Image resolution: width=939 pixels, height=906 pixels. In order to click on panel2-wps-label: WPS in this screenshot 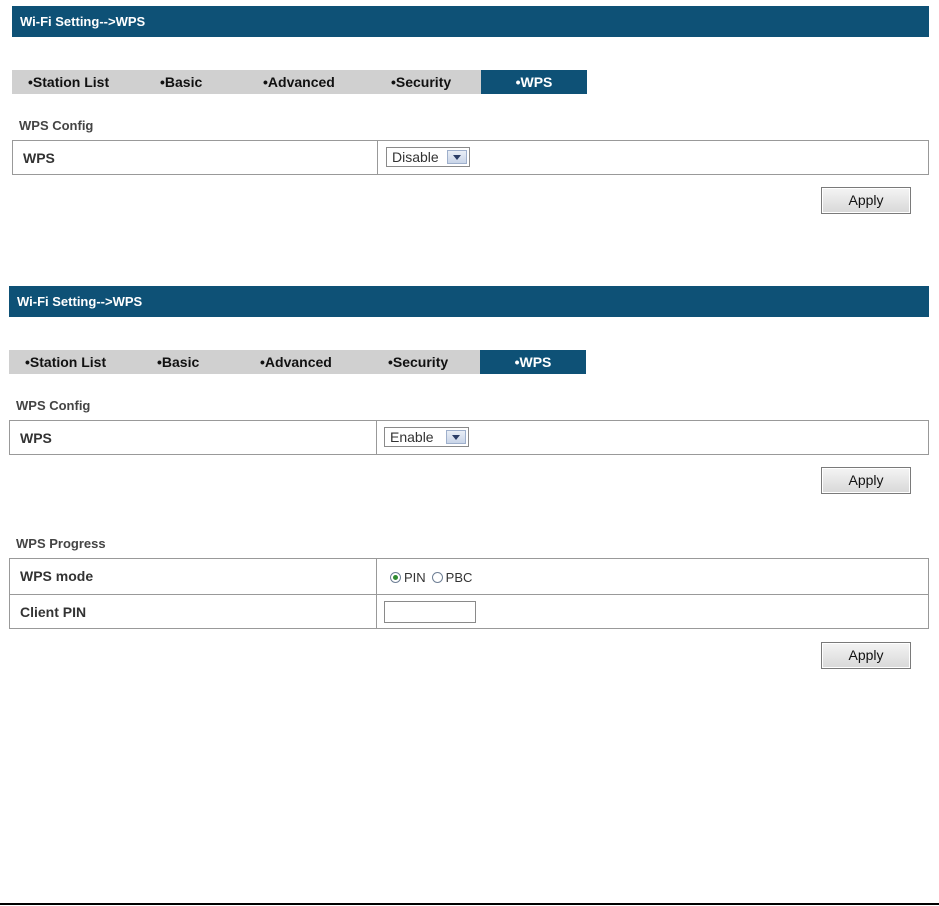, I will do `click(36, 438)`.